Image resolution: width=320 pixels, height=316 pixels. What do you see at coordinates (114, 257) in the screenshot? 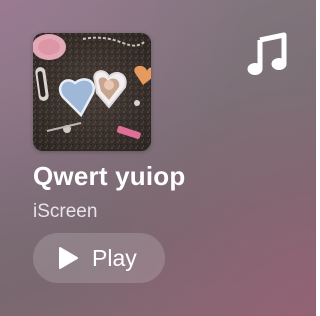
I see `play-label: Play` at bounding box center [114, 257].